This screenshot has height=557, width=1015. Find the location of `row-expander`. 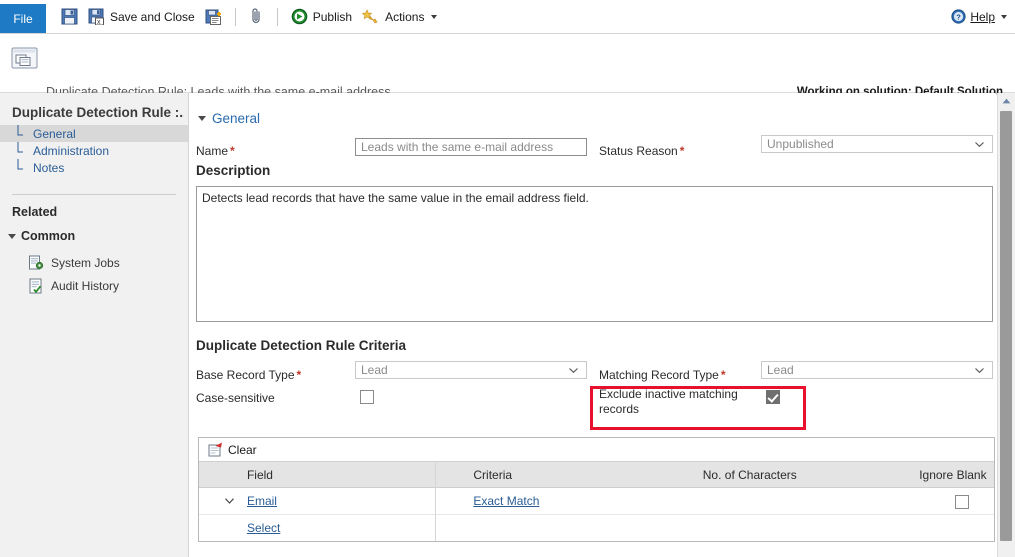

row-expander is located at coordinates (218, 501).